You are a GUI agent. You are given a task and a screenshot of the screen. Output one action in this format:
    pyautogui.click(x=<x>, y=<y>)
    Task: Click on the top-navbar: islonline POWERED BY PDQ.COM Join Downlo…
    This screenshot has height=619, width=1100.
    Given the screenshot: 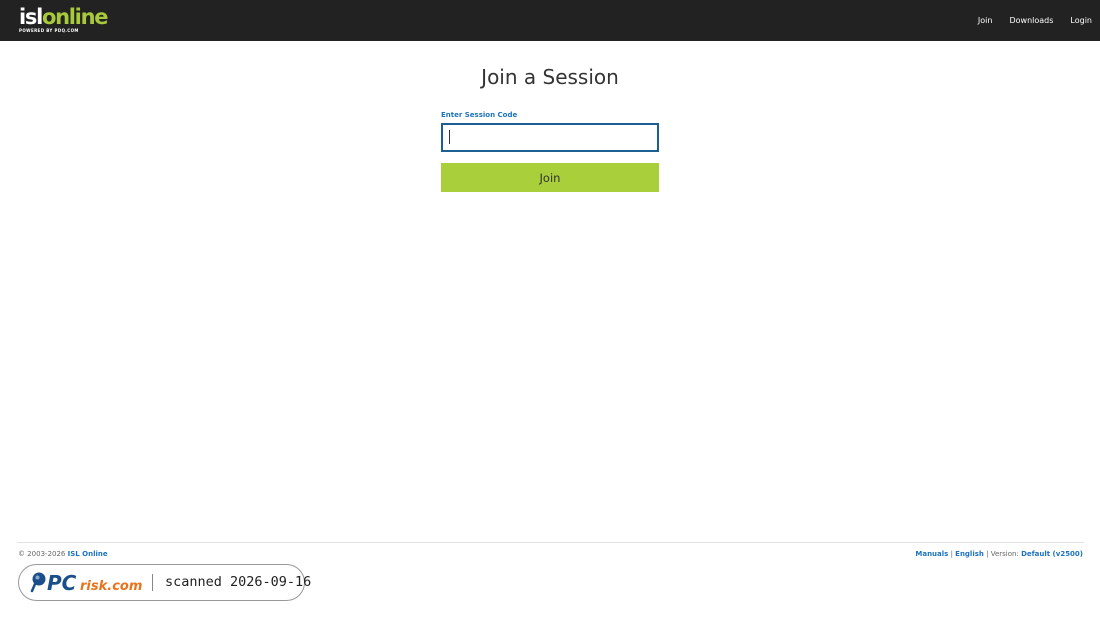 What is the action you would take?
    pyautogui.click(x=550, y=20)
    